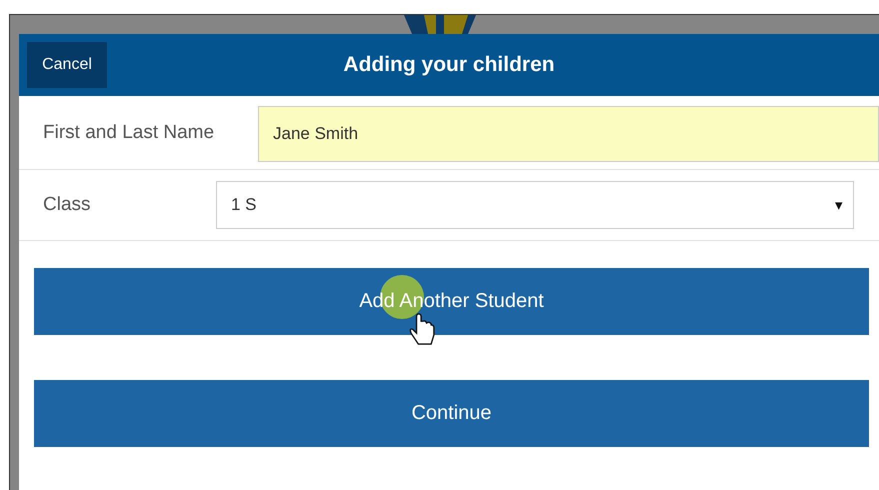 The height and width of the screenshot is (490, 879). What do you see at coordinates (67, 205) in the screenshot?
I see `field-label: Class` at bounding box center [67, 205].